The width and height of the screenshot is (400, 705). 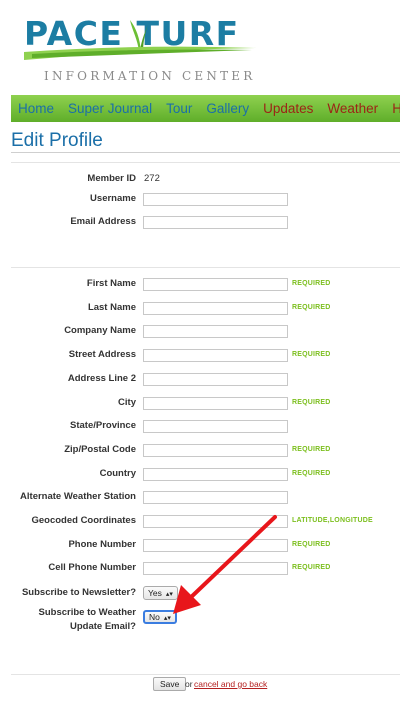 What do you see at coordinates (111, 178) in the screenshot?
I see `member-id-label: Member ID` at bounding box center [111, 178].